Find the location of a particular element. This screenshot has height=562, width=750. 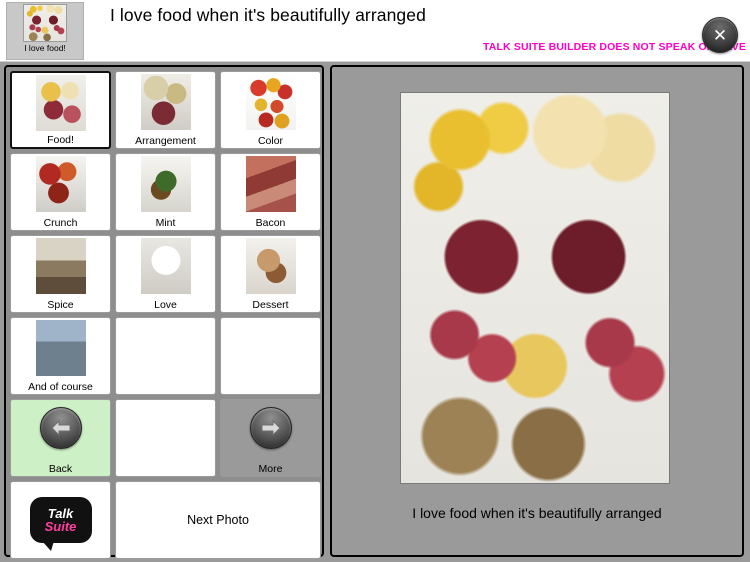

grid-cell-crunch: Crunch is located at coordinates (60, 192).